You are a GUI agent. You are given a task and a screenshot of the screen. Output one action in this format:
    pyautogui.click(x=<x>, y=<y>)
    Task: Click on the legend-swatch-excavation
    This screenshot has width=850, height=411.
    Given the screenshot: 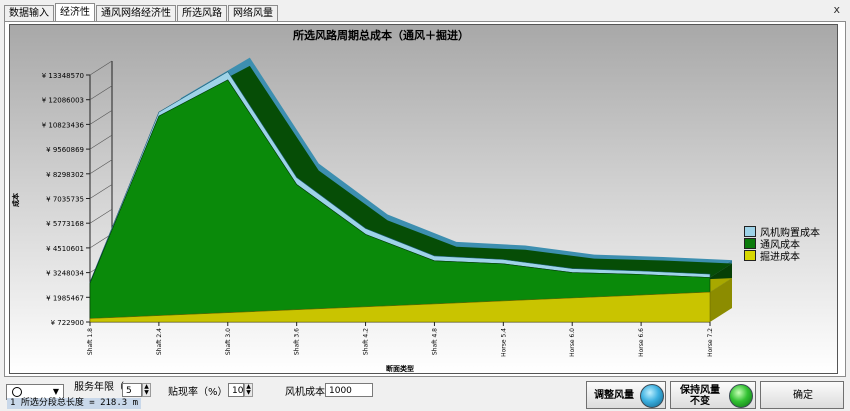 What is the action you would take?
    pyautogui.click(x=750, y=255)
    